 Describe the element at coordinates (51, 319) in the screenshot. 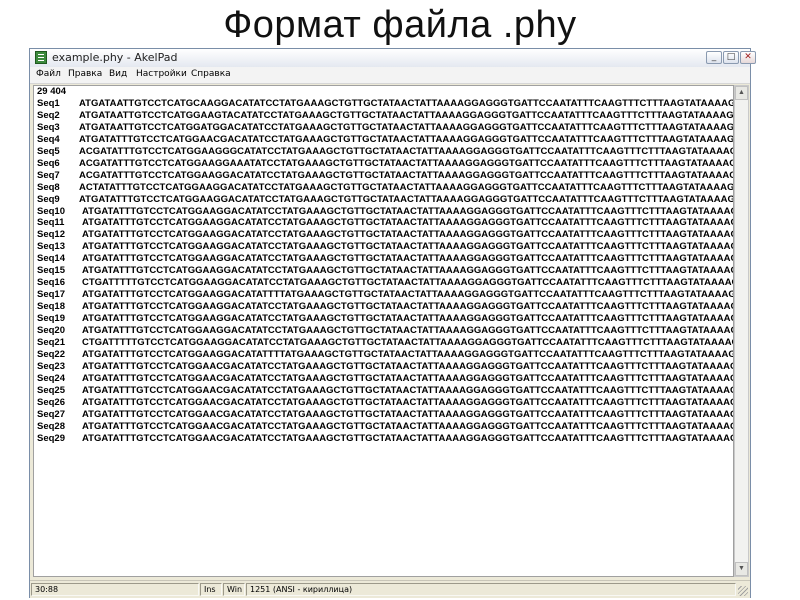

I see `sequence-name: Seq19` at that location.